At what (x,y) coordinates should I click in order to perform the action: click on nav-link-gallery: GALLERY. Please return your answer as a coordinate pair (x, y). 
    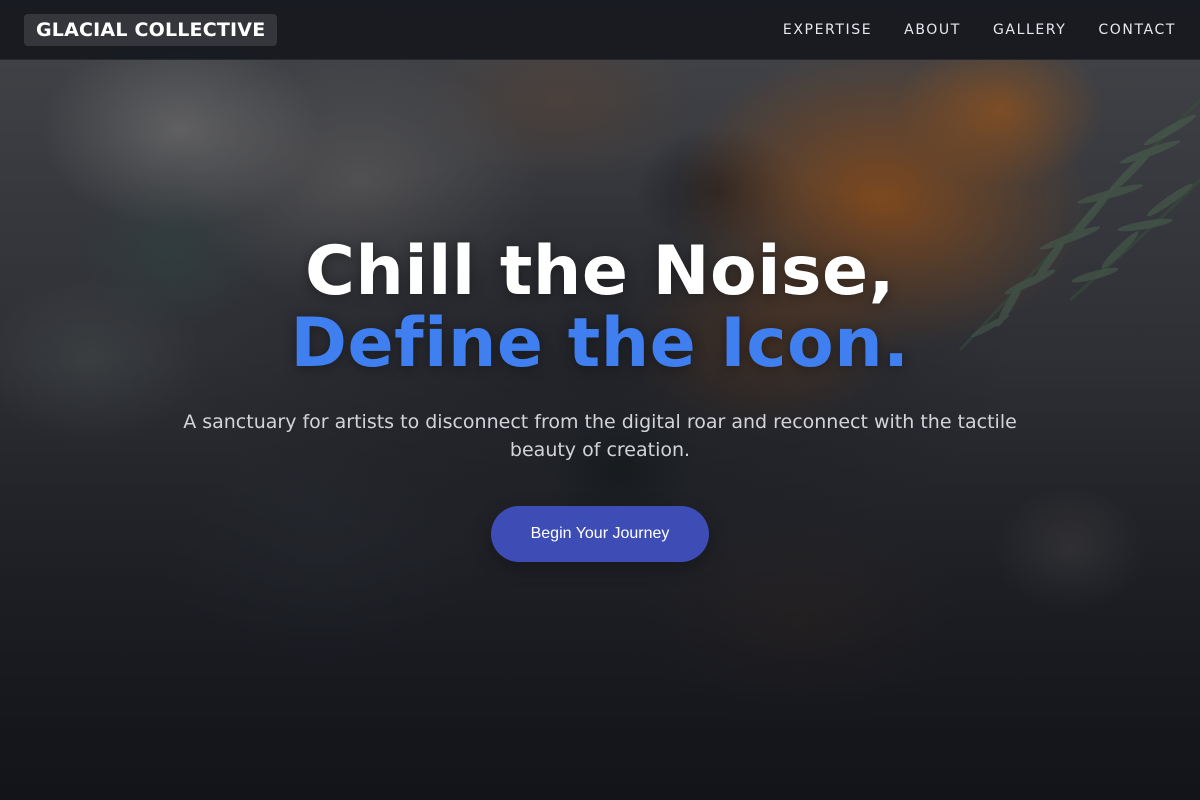
    Looking at the image, I should click on (1029, 30).